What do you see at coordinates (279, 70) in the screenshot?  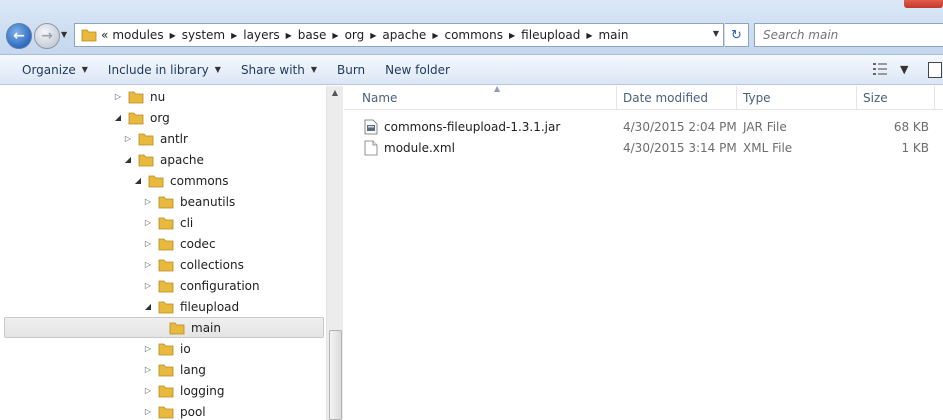 I see `share-with-button: Share with ▼` at bounding box center [279, 70].